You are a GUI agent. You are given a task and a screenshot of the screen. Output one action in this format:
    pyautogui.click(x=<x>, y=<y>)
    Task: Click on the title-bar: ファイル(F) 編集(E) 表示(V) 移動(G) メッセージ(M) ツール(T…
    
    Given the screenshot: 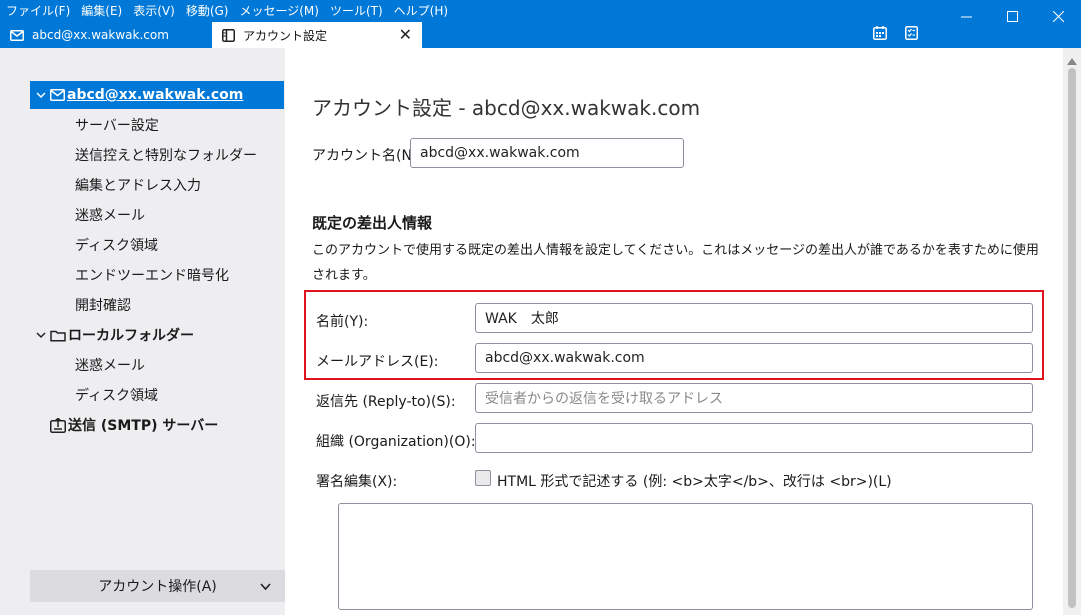 What is the action you would take?
    pyautogui.click(x=540, y=24)
    